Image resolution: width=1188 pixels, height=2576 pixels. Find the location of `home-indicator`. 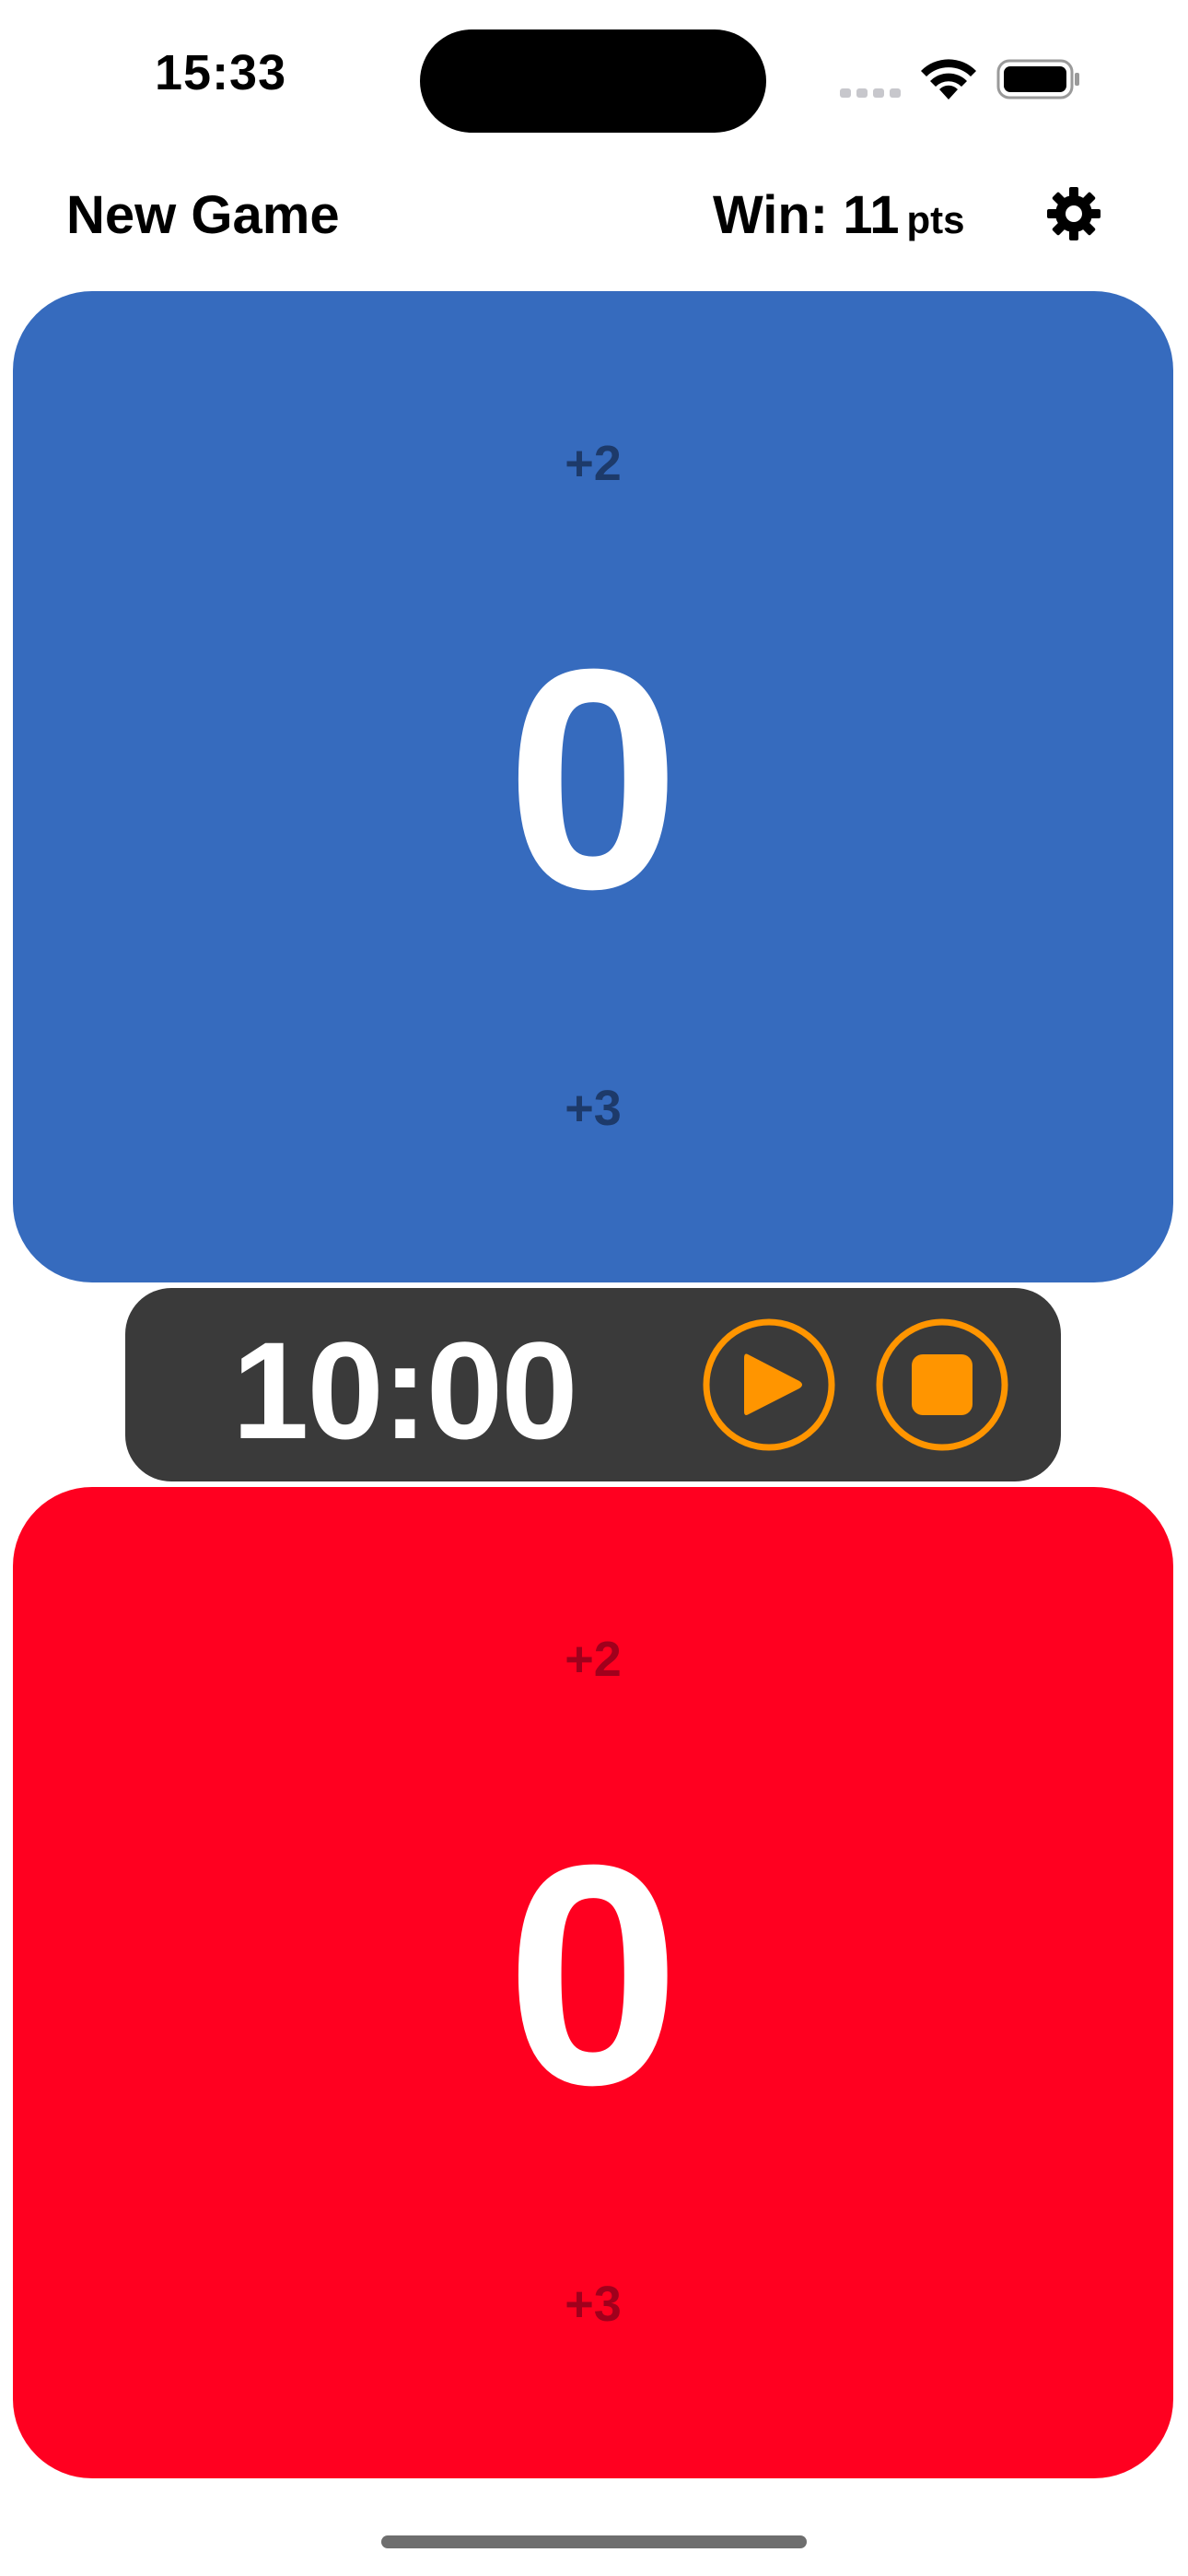

home-indicator is located at coordinates (594, 2541).